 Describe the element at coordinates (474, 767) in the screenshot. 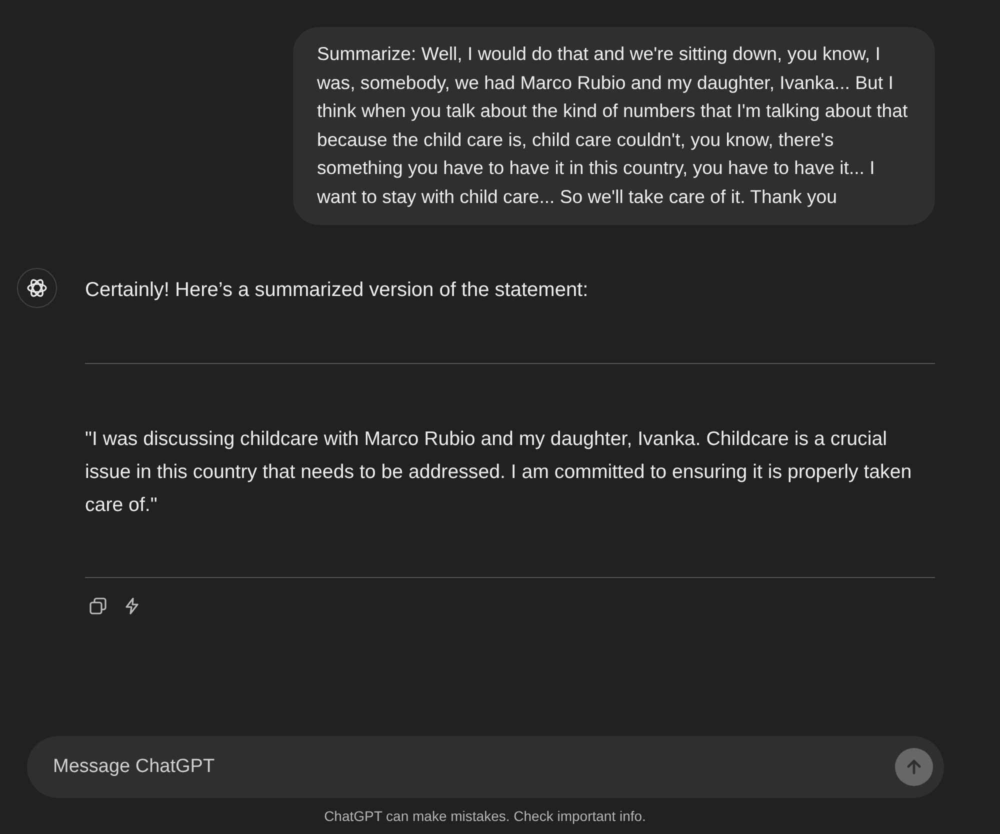

I see `message-input: Message ChatGPT` at that location.